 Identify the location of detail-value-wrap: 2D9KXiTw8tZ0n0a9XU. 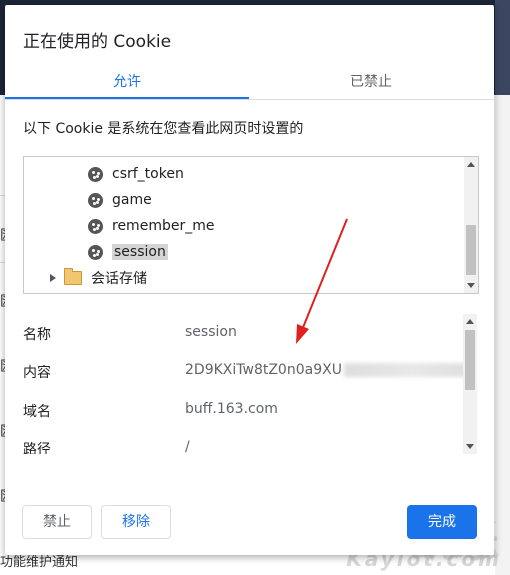
(331, 370).